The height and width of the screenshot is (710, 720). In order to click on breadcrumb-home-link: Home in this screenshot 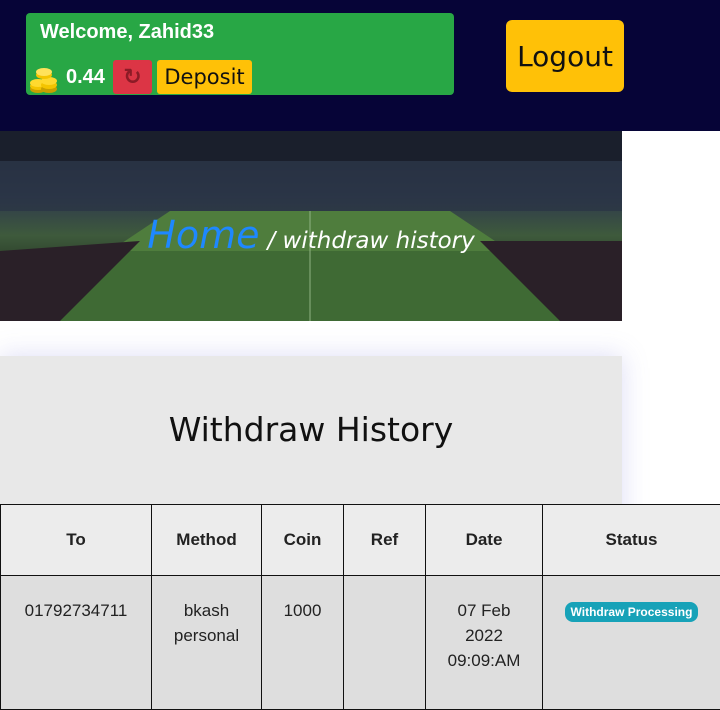, I will do `click(203, 235)`.